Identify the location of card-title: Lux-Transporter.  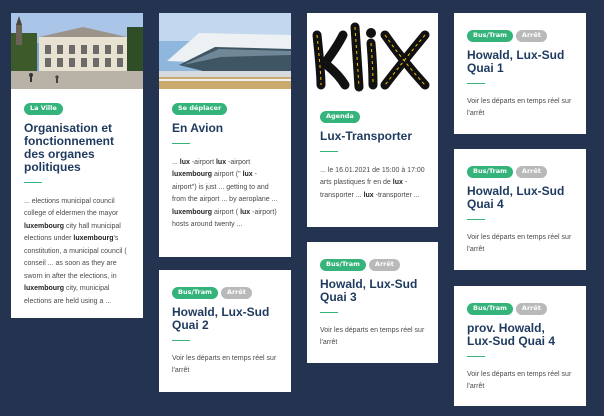
(372, 136).